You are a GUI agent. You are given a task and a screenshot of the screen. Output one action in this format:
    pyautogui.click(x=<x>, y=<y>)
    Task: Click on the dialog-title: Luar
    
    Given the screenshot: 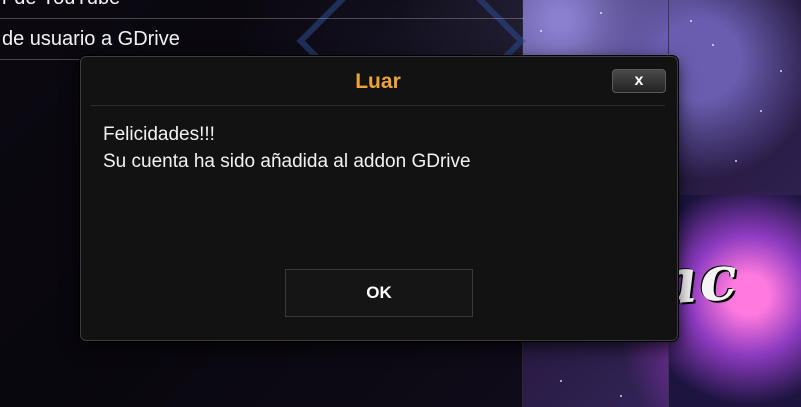 What is the action you would take?
    pyautogui.click(x=378, y=81)
    